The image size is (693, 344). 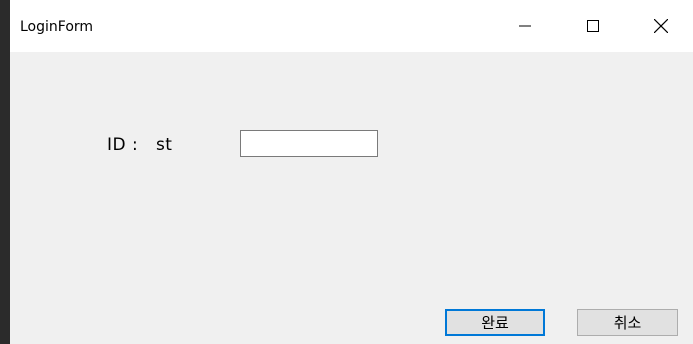 I want to click on maximize-icon, so click(x=593, y=26).